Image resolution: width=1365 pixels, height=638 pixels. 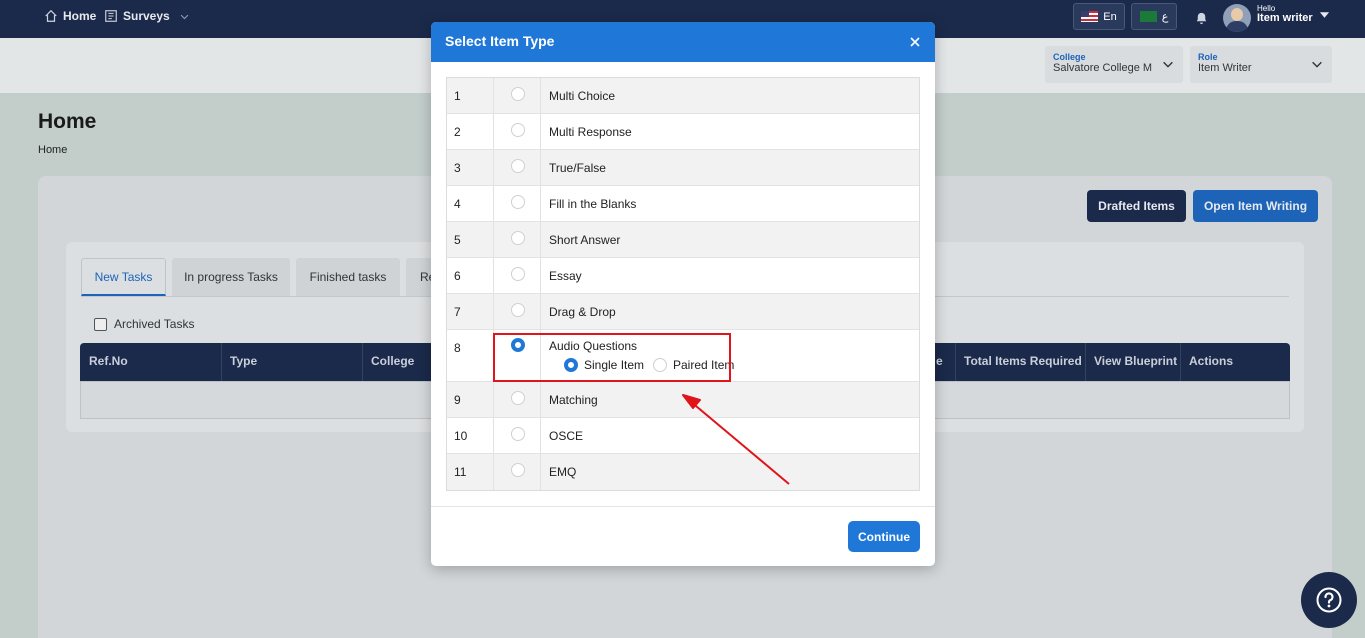 What do you see at coordinates (939, 361) in the screenshot?
I see `col-partial: e` at bounding box center [939, 361].